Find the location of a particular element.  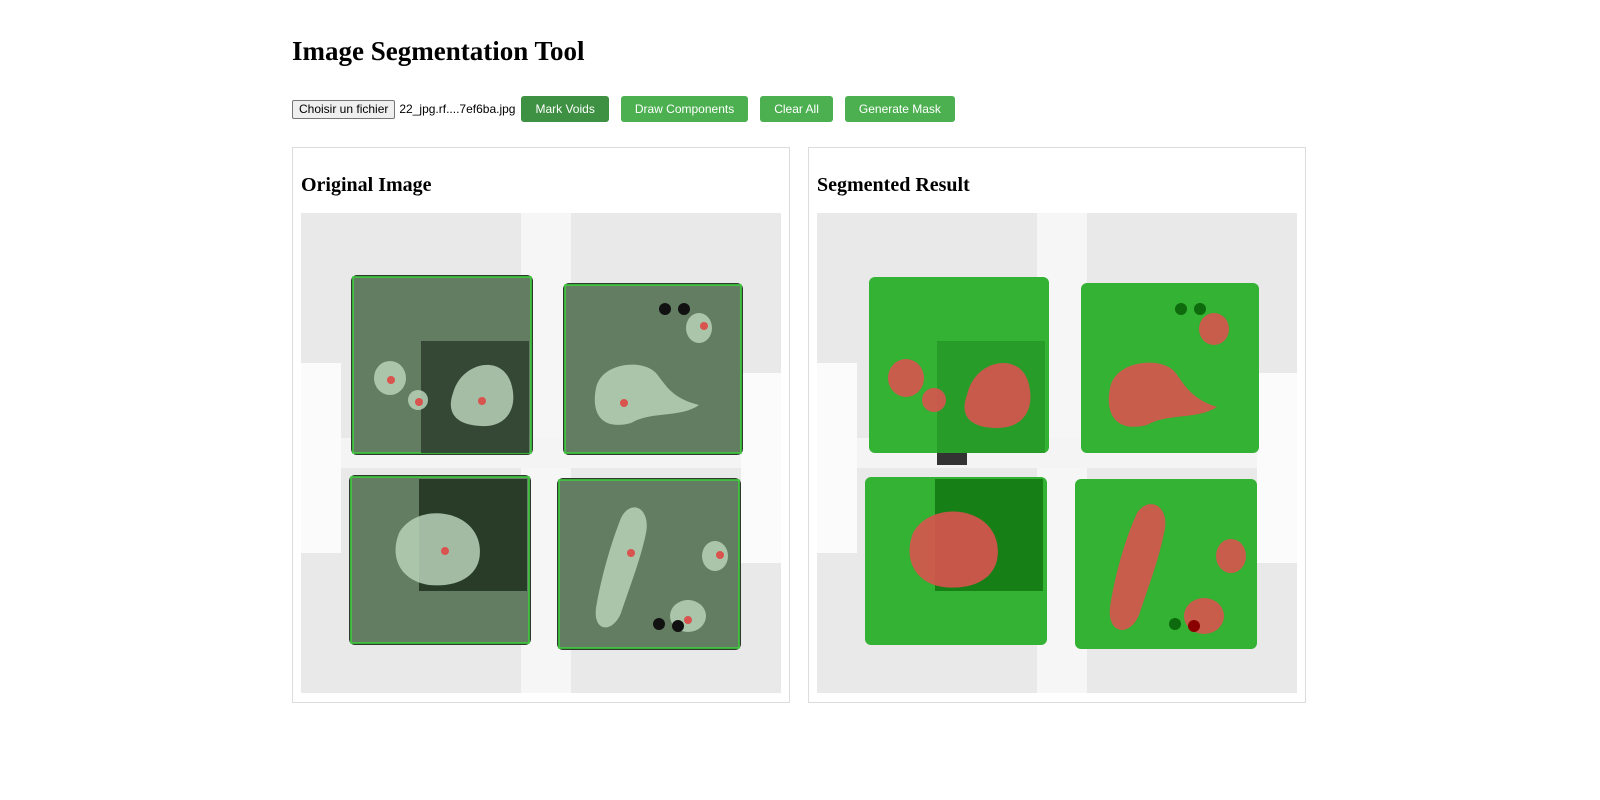

draw-components-button: Draw Components is located at coordinates (684, 109).